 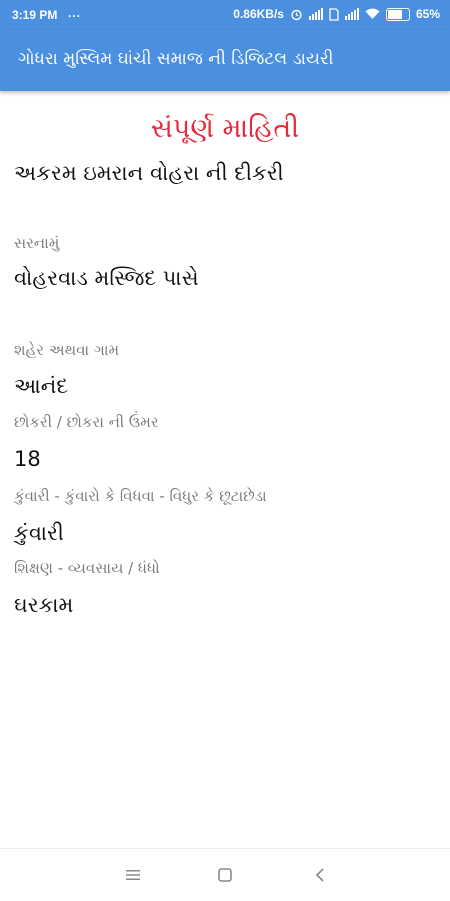 I want to click on sim-icon, so click(x=334, y=14).